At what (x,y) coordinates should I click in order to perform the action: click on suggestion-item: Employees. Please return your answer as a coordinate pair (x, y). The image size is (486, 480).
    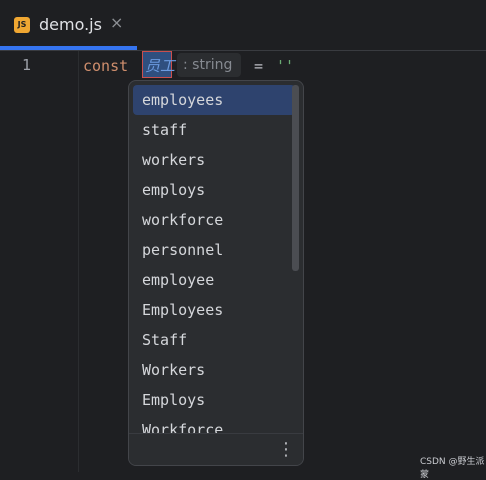
    Looking at the image, I should click on (214, 310).